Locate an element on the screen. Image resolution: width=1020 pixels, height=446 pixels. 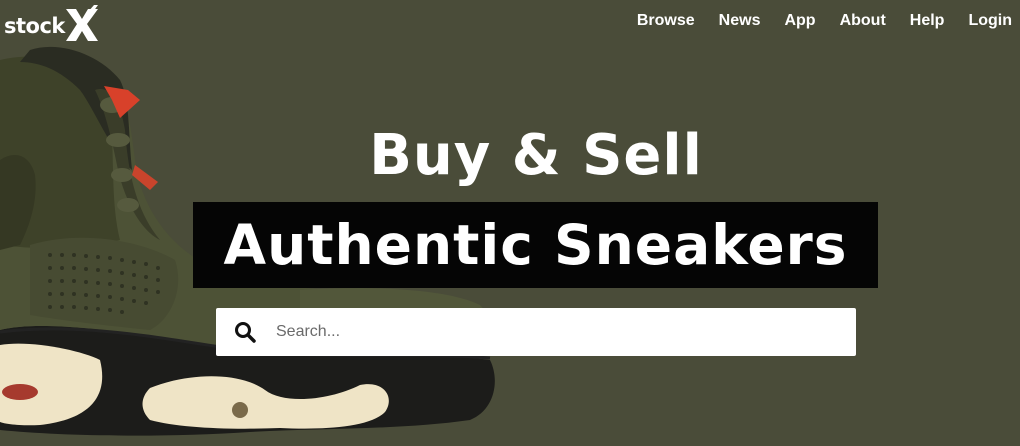
nav-link-login: Login is located at coordinates (990, 21).